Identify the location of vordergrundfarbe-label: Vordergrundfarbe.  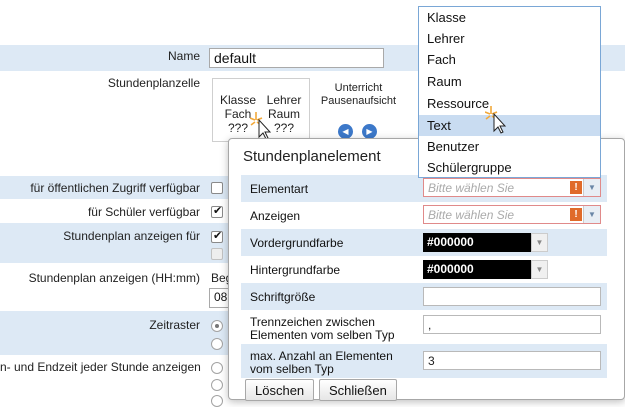
(297, 243).